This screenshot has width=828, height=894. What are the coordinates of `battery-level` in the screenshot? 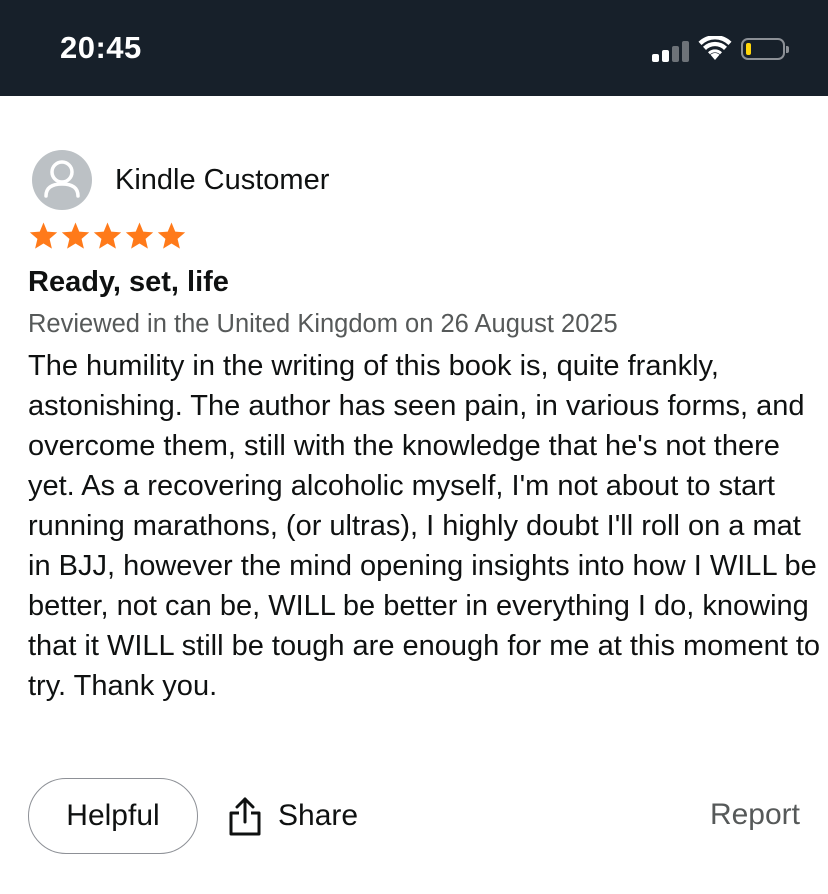 It's located at (748, 49).